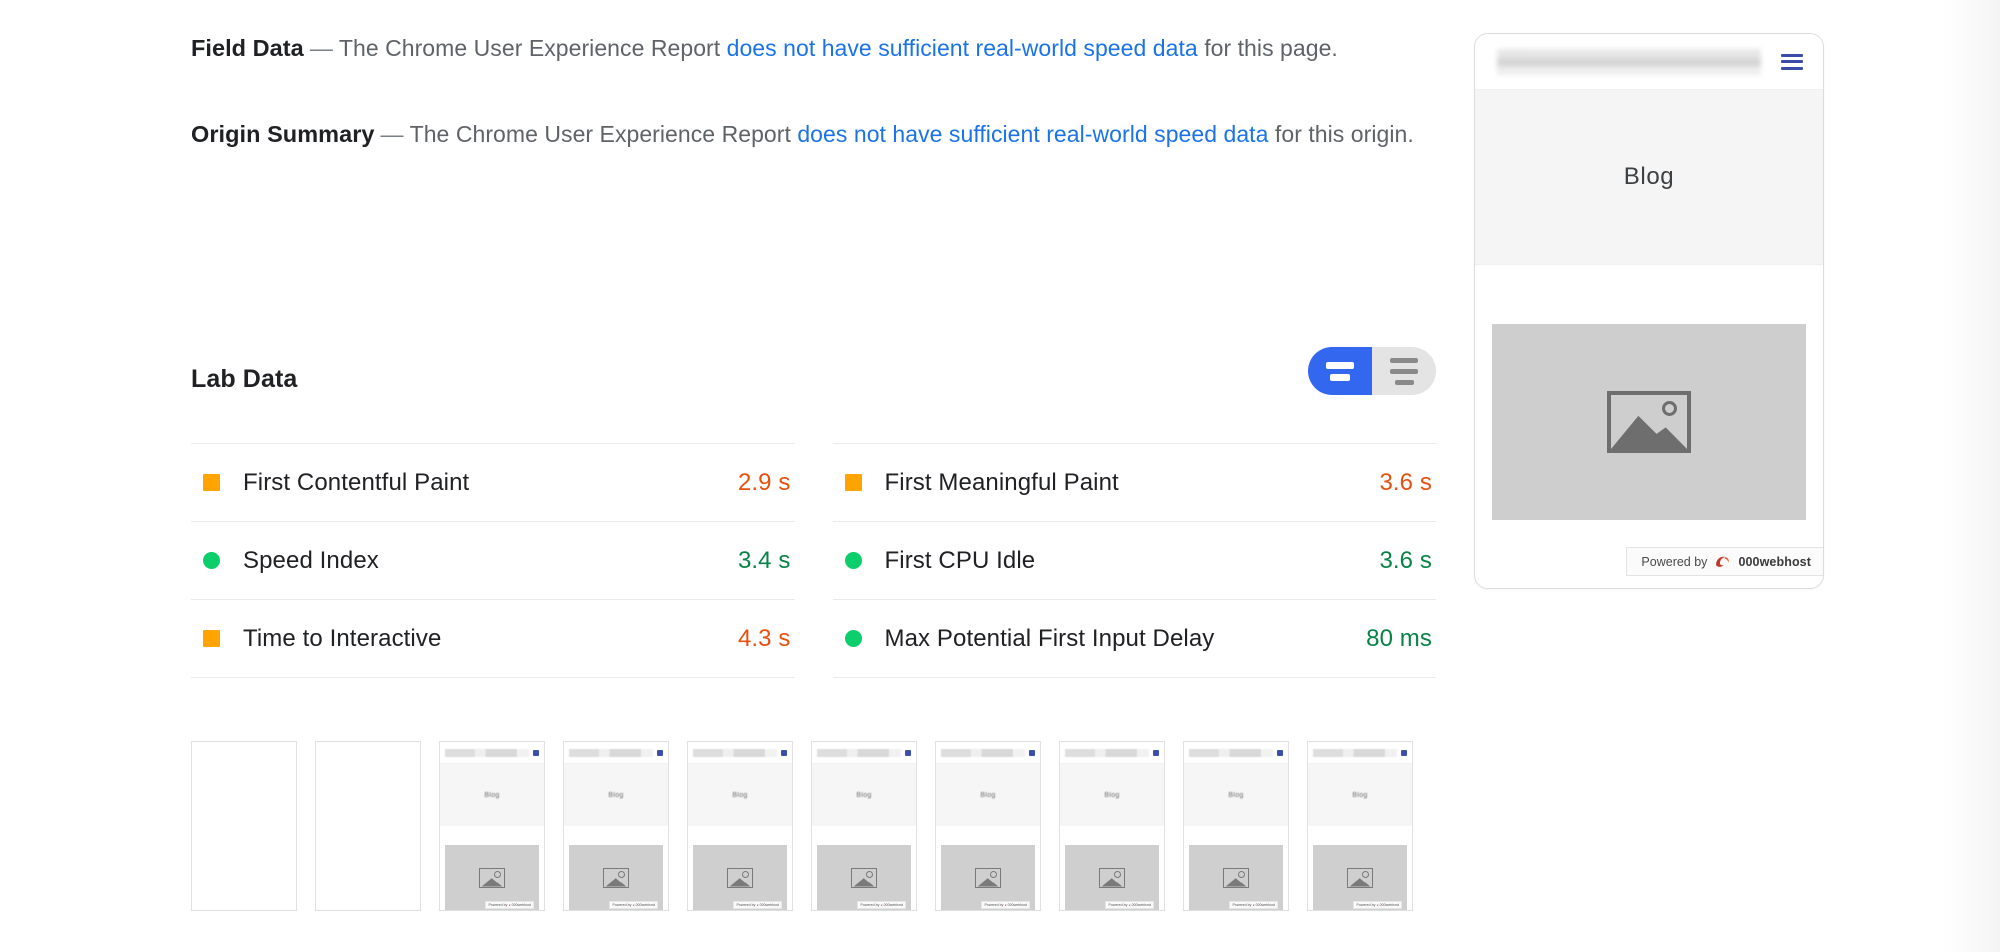 Image resolution: width=2000 pixels, height=952 pixels. Describe the element at coordinates (1267, 48) in the screenshot. I see `field-data-text-after: for this page.` at that location.